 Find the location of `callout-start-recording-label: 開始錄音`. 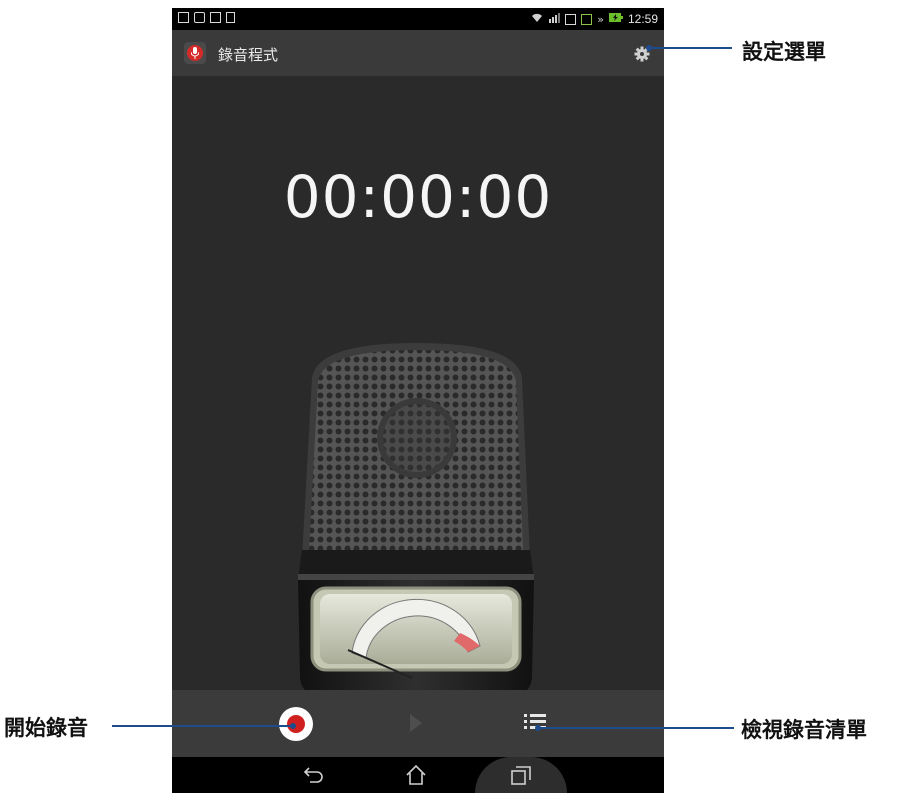

callout-start-recording-label: 開始錄音 is located at coordinates (46, 728).